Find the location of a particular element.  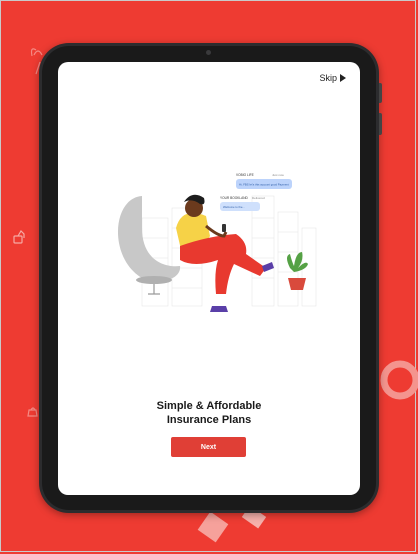

front-camera is located at coordinates (208, 52).